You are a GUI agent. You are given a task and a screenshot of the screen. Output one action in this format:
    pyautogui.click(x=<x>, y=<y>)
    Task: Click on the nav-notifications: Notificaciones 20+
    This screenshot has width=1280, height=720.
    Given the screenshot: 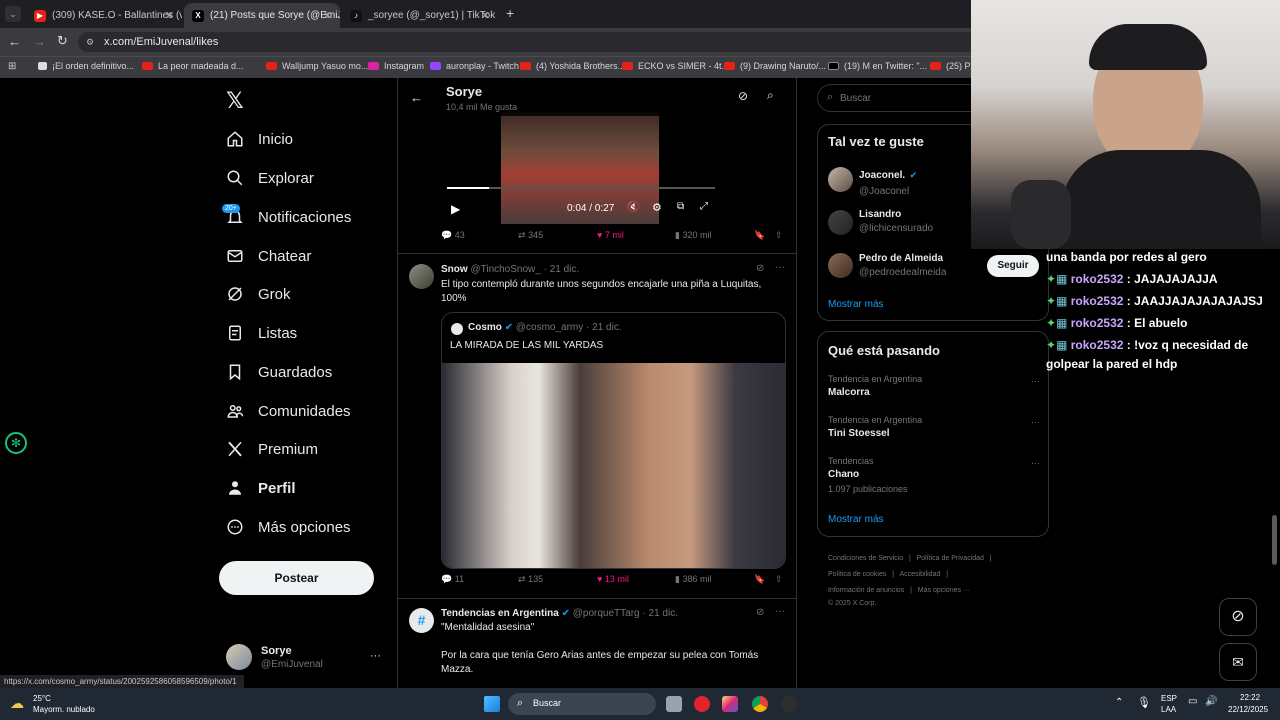 What is the action you would take?
    pyautogui.click(x=286, y=217)
    